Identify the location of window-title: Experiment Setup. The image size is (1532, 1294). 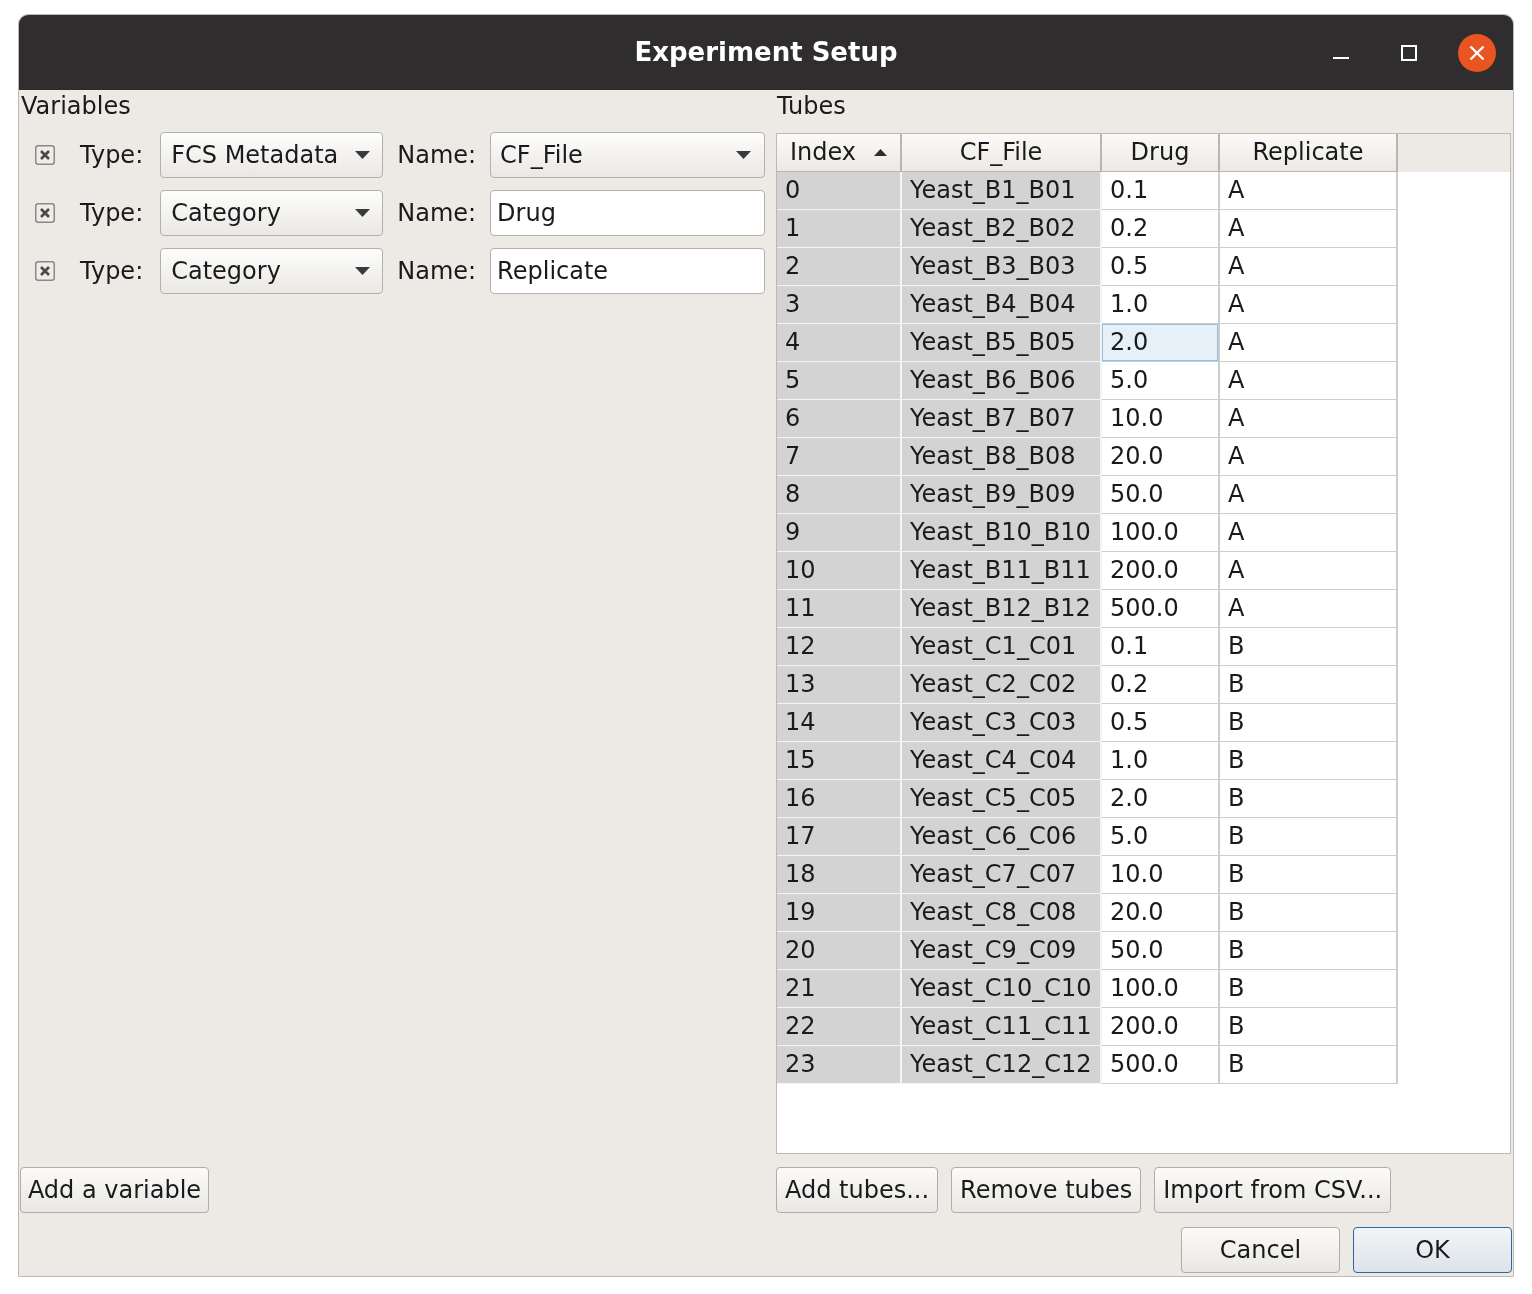
(766, 52).